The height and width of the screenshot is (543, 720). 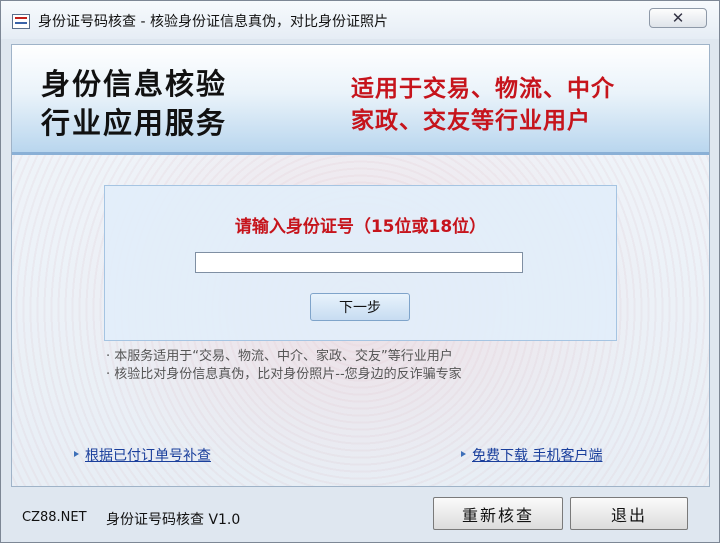 I want to click on next-step-button: 下一步, so click(x=360, y=307).